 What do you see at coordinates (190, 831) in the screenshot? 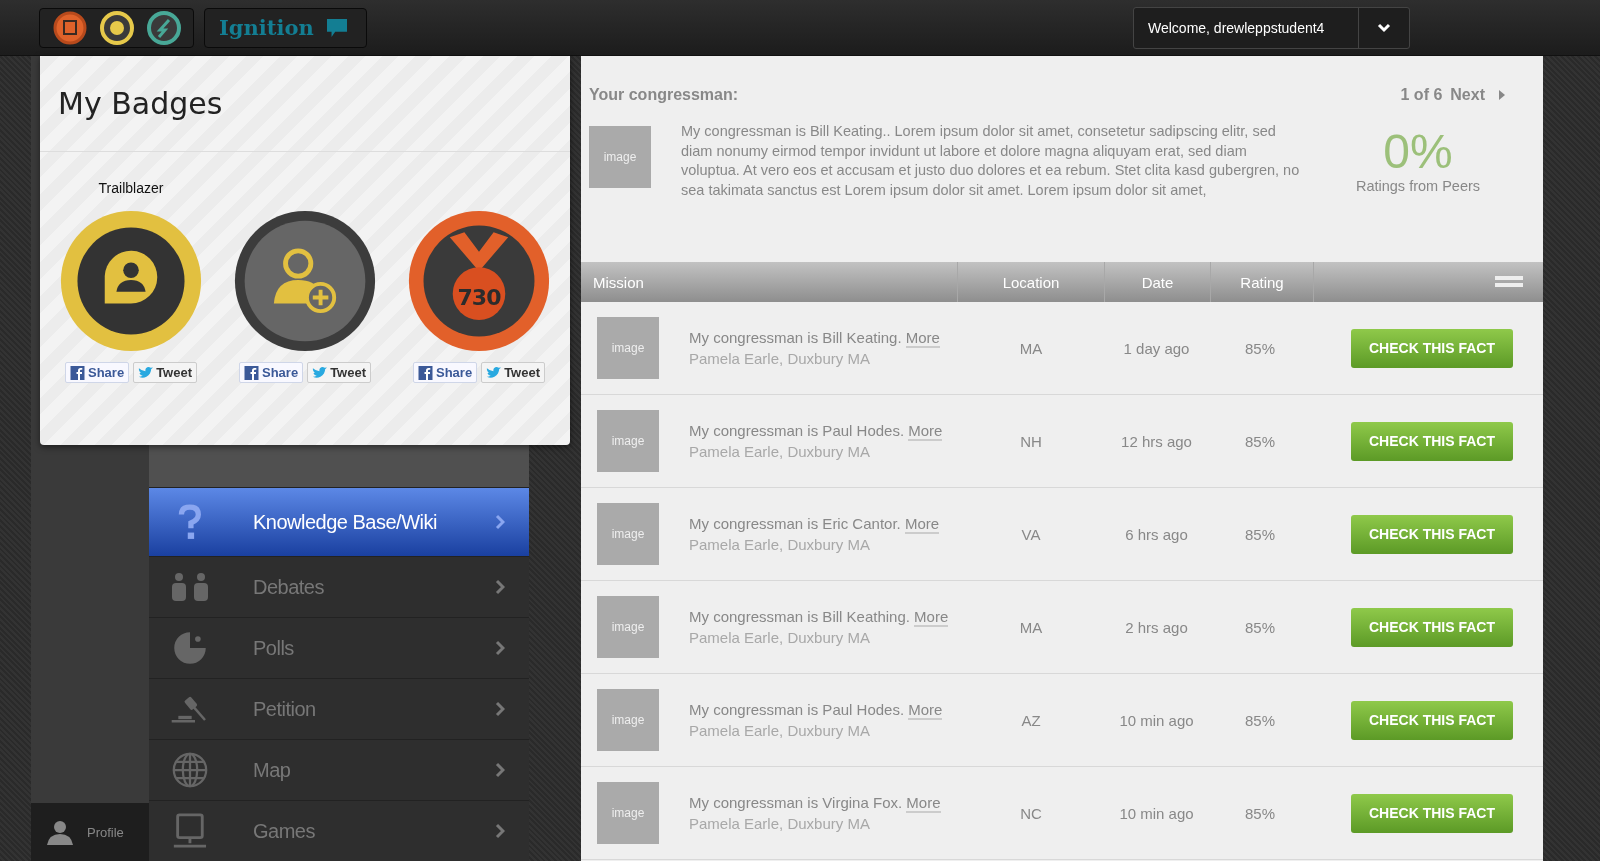
I see `monitor-icon` at bounding box center [190, 831].